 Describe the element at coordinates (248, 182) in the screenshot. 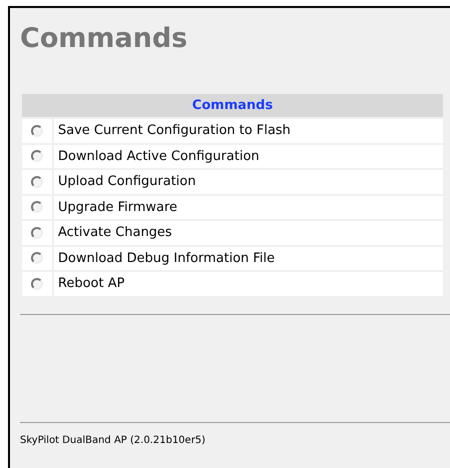

I see `command-label: Upload Configuration` at that location.